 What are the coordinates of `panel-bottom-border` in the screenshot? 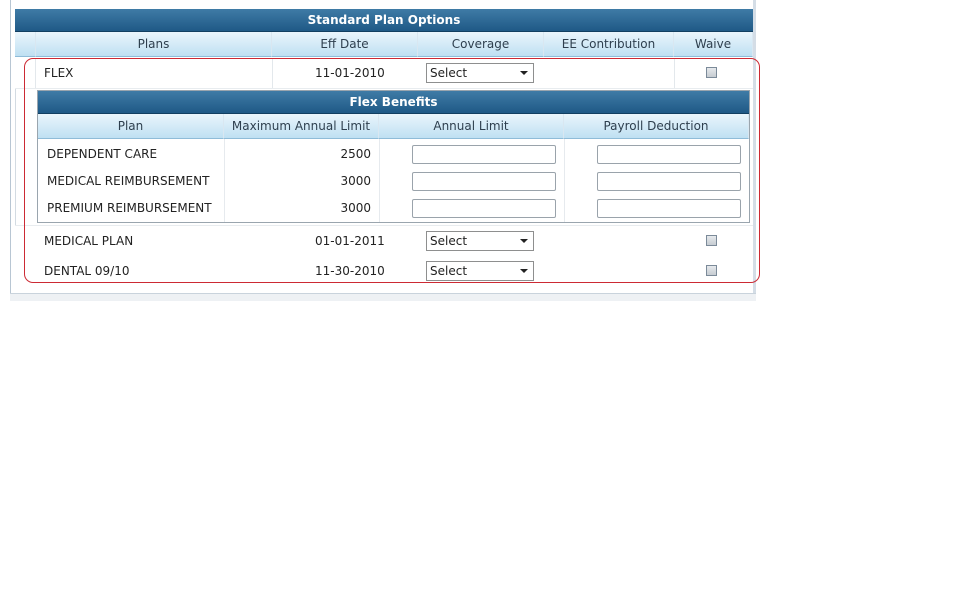 It's located at (383, 297).